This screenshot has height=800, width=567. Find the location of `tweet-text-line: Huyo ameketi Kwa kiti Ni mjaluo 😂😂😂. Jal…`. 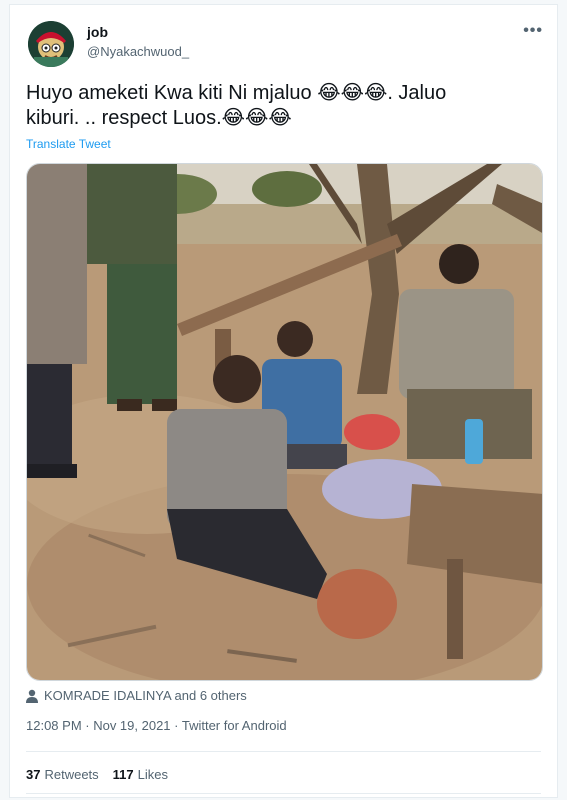

tweet-text-line: Huyo ameketi Kwa kiti Ni mjaluo 😂😂😂. Jal… is located at coordinates (236, 93).